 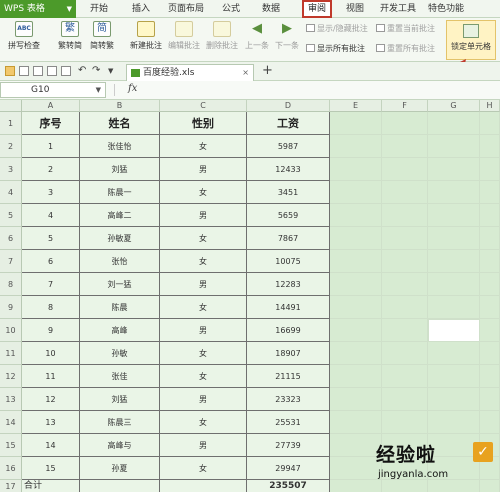 I want to click on lock-cell-button: 锁定单元格, so click(x=471, y=40).